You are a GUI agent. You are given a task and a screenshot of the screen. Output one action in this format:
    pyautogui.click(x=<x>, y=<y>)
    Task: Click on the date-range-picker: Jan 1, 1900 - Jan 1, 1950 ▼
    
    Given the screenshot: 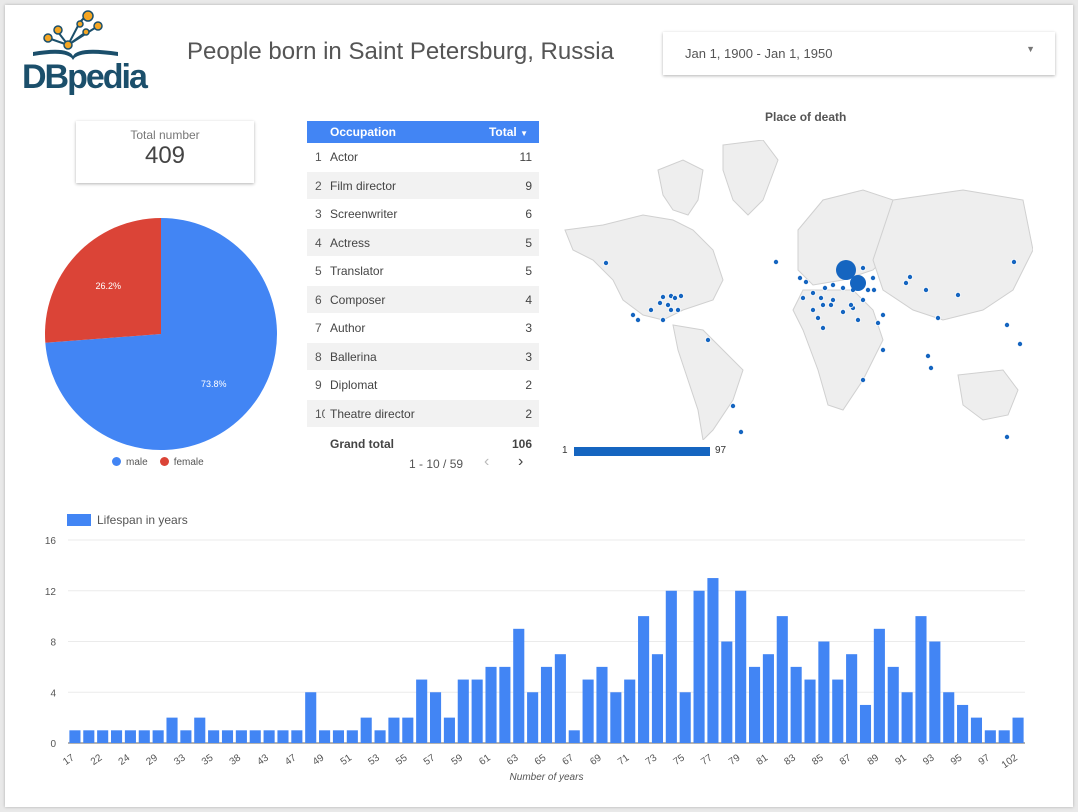 What is the action you would take?
    pyautogui.click(x=859, y=53)
    